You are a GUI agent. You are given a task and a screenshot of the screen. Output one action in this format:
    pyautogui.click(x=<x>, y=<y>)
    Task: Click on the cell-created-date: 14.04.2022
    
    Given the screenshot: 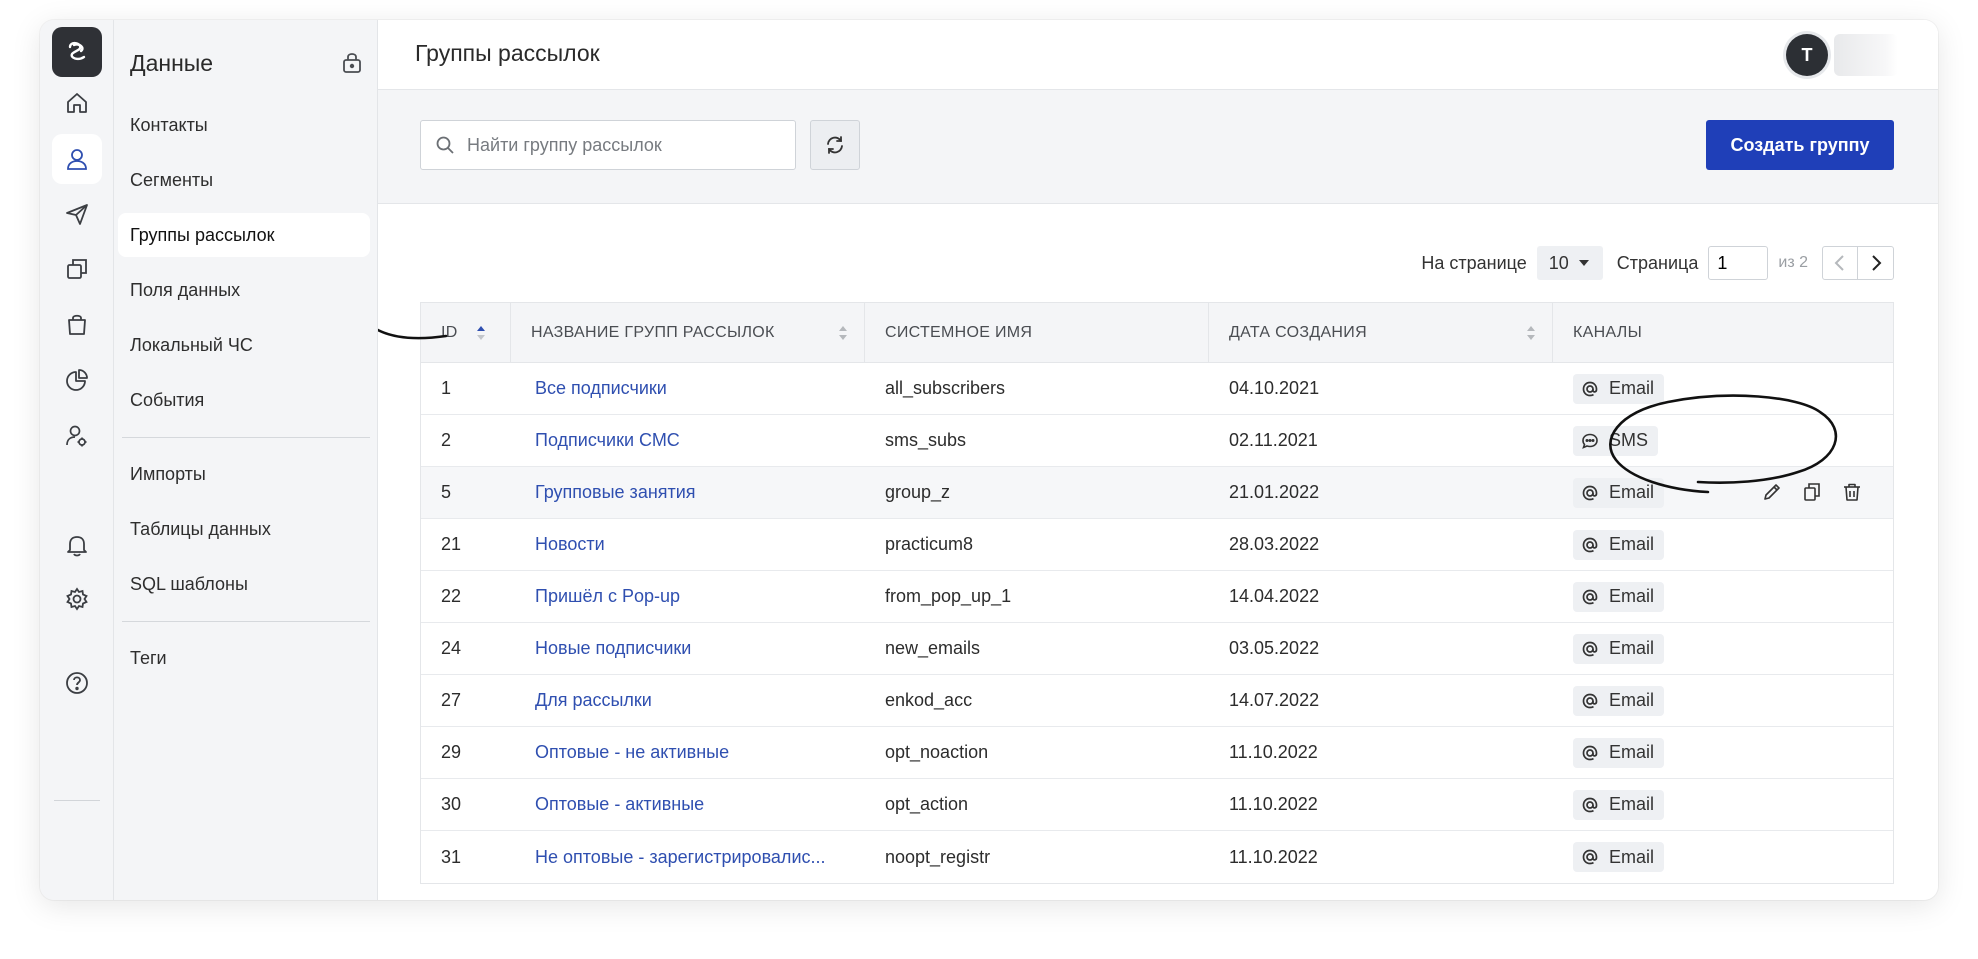 What is the action you would take?
    pyautogui.click(x=1274, y=596)
    